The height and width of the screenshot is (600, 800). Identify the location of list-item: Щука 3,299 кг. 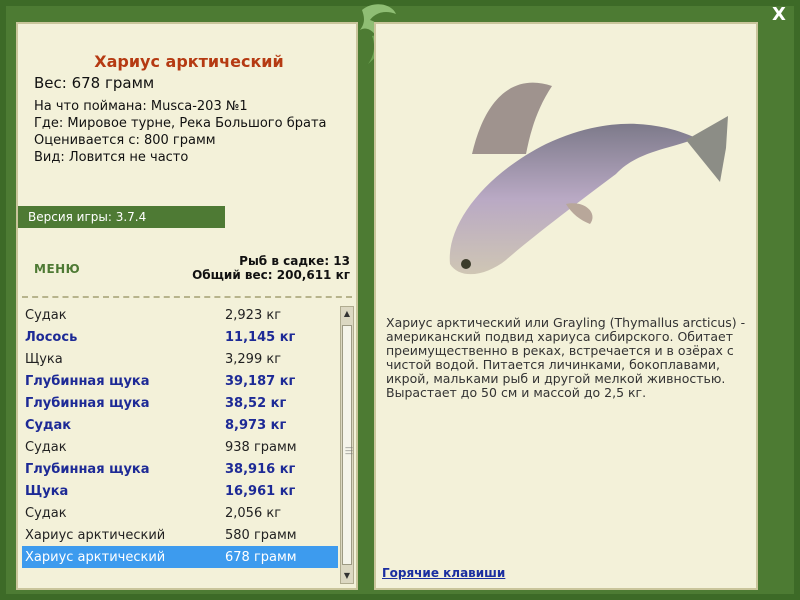
(180, 359).